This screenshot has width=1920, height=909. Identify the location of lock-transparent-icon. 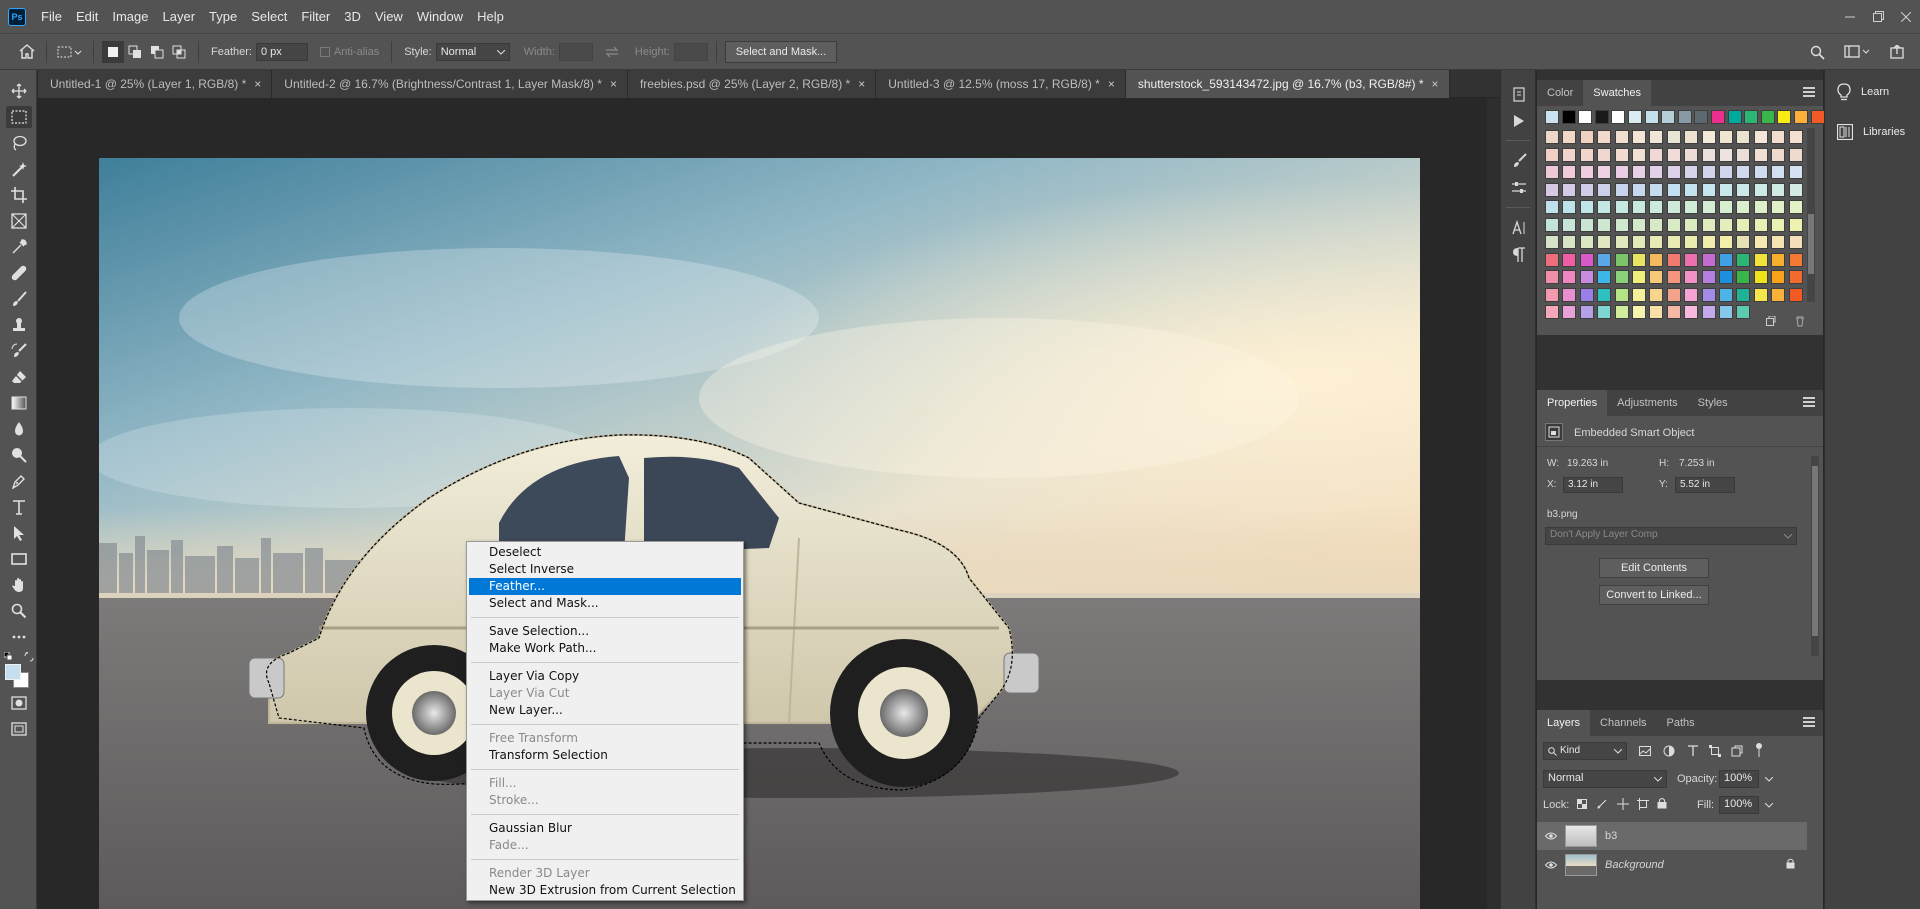
(1582, 804).